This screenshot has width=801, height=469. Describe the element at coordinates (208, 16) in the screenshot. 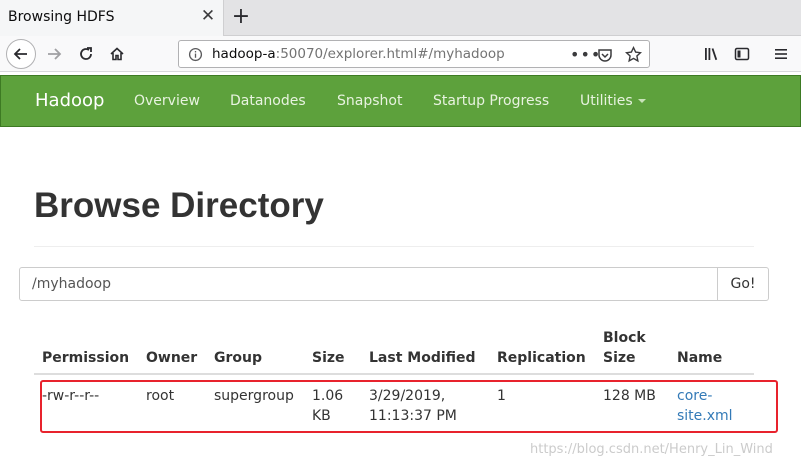

I see `close-tab-icon: ✕` at that location.